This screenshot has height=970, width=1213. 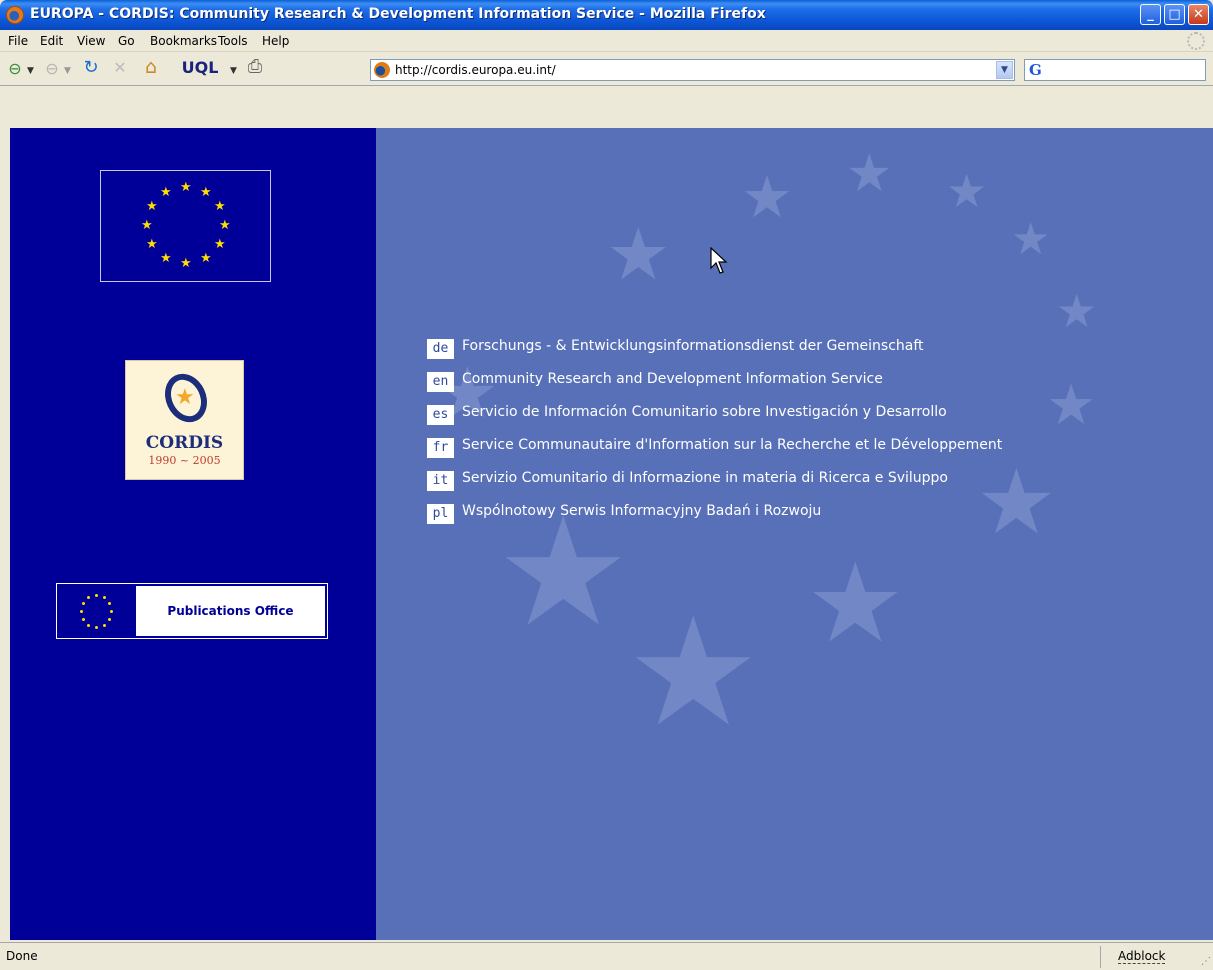 I want to click on lang-code-badge: pl, so click(x=440, y=514).